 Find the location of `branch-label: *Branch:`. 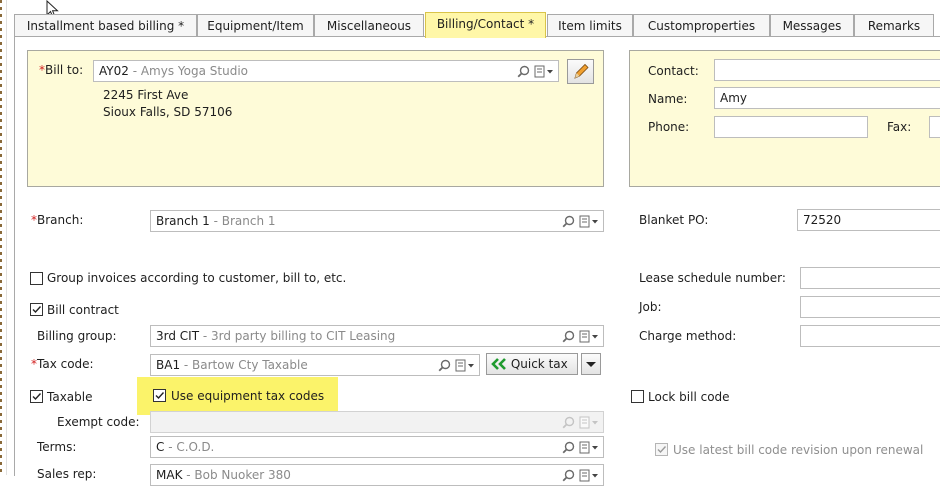

branch-label: *Branch: is located at coordinates (57, 220).